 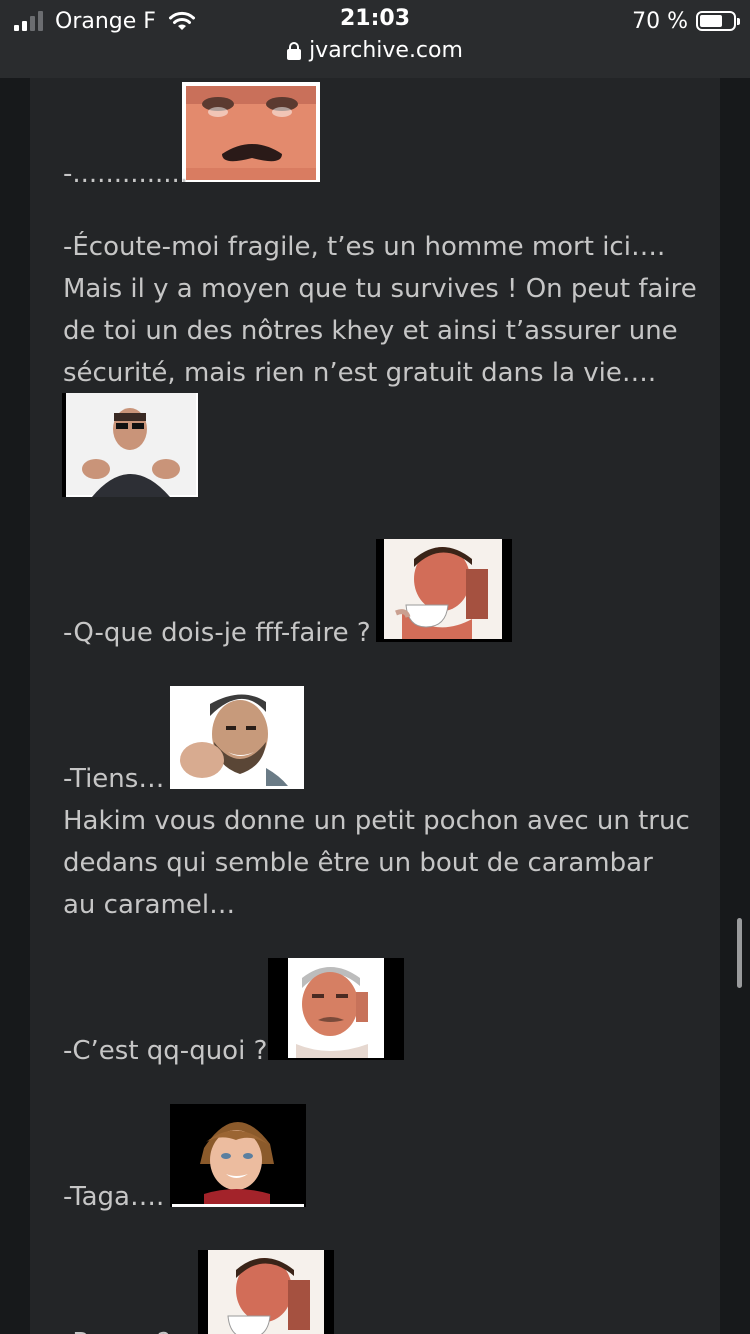 I want to click on battery-percentage: 70 %, so click(x=660, y=21).